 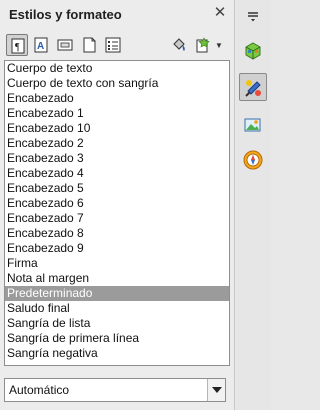 What do you see at coordinates (117, 128) in the screenshot?
I see `list-item: Encabezado 10` at bounding box center [117, 128].